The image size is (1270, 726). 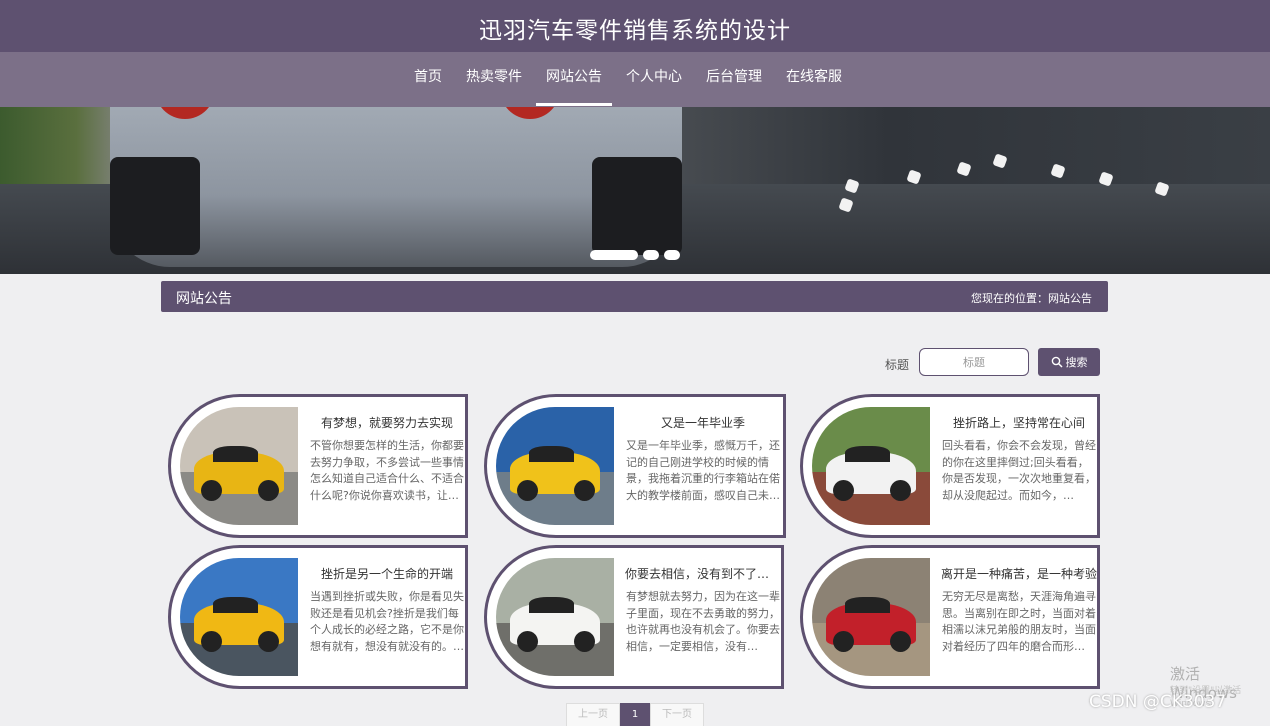 What do you see at coordinates (428, 79) in the screenshot?
I see `nav-item-home: 首页` at bounding box center [428, 79].